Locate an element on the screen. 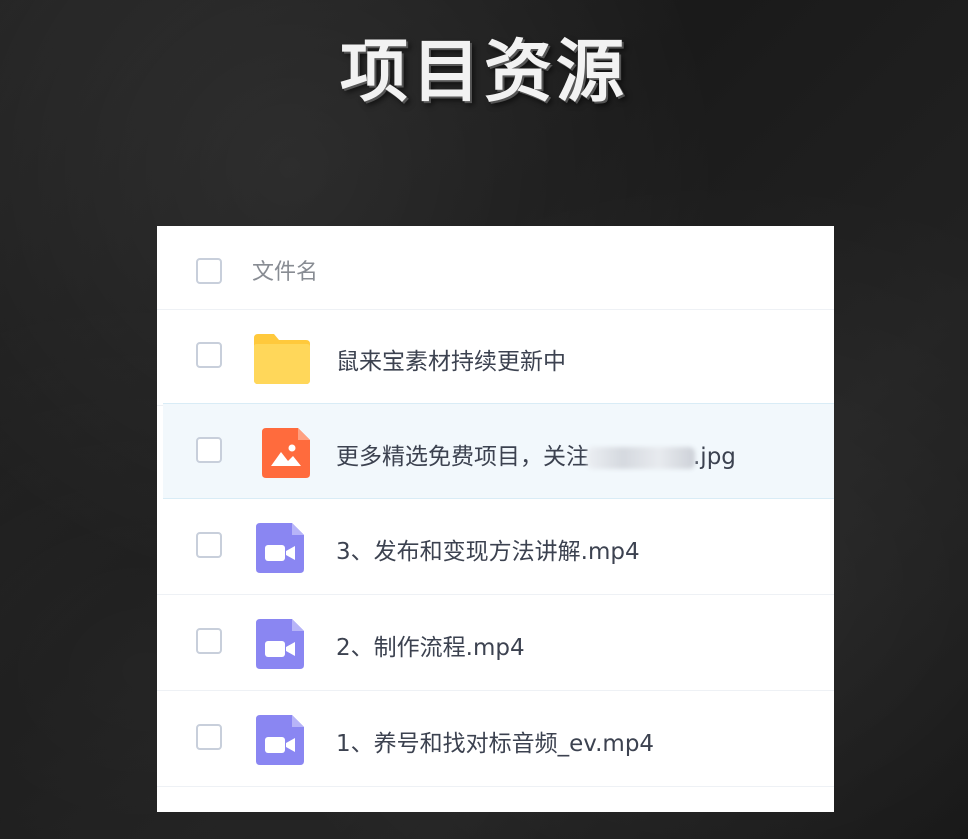 This screenshot has height=839, width=968. column-header-filename: 文件名 is located at coordinates (285, 272).